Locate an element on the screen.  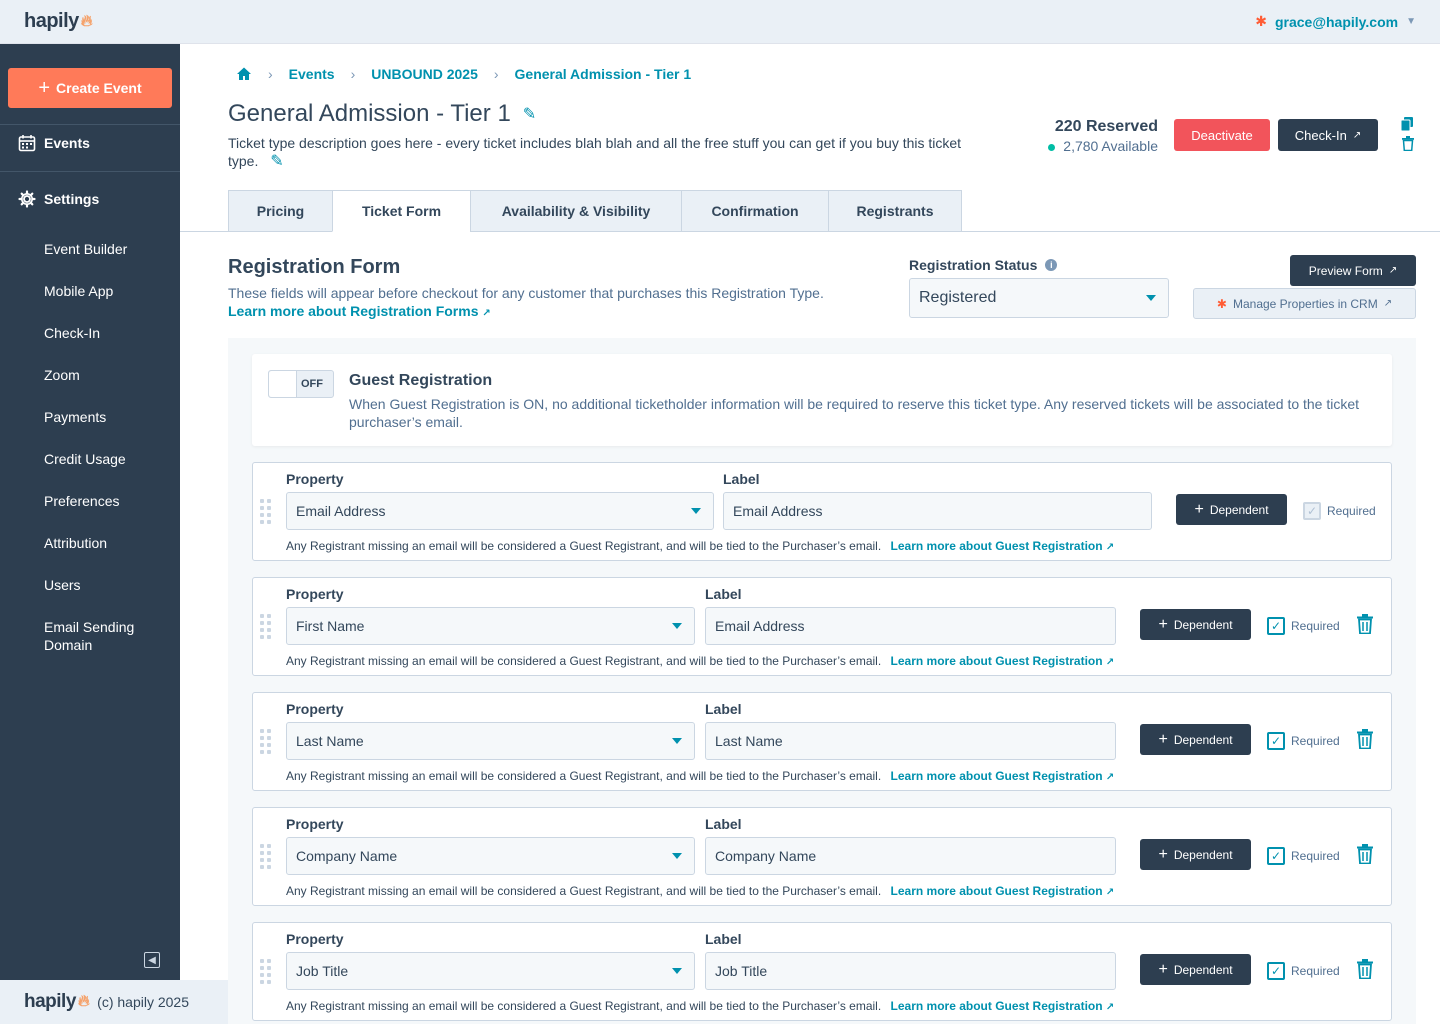
property-select: Company Name is located at coordinates (490, 856).